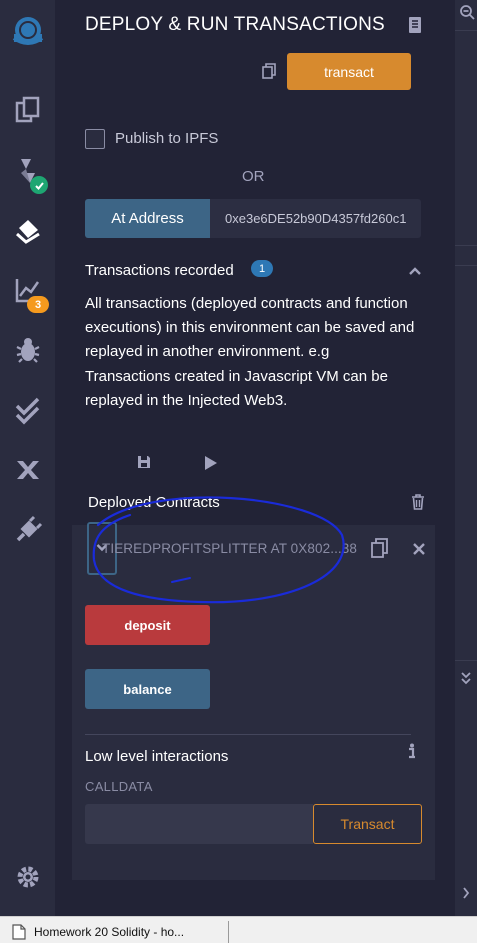 This screenshot has width=477, height=943. I want to click on compile-success-badge, so click(39, 185).